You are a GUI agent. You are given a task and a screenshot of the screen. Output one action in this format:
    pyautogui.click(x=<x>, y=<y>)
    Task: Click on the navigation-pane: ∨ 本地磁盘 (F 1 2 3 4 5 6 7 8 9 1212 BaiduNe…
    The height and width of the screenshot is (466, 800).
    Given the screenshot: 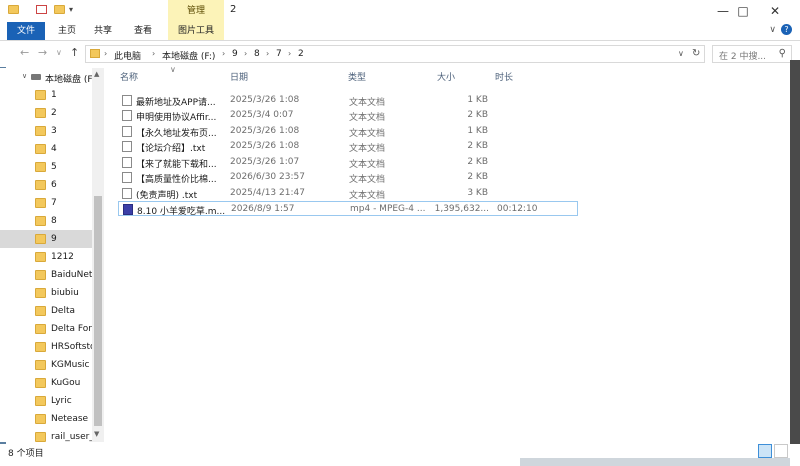 What is the action you would take?
    pyautogui.click(x=52, y=255)
    